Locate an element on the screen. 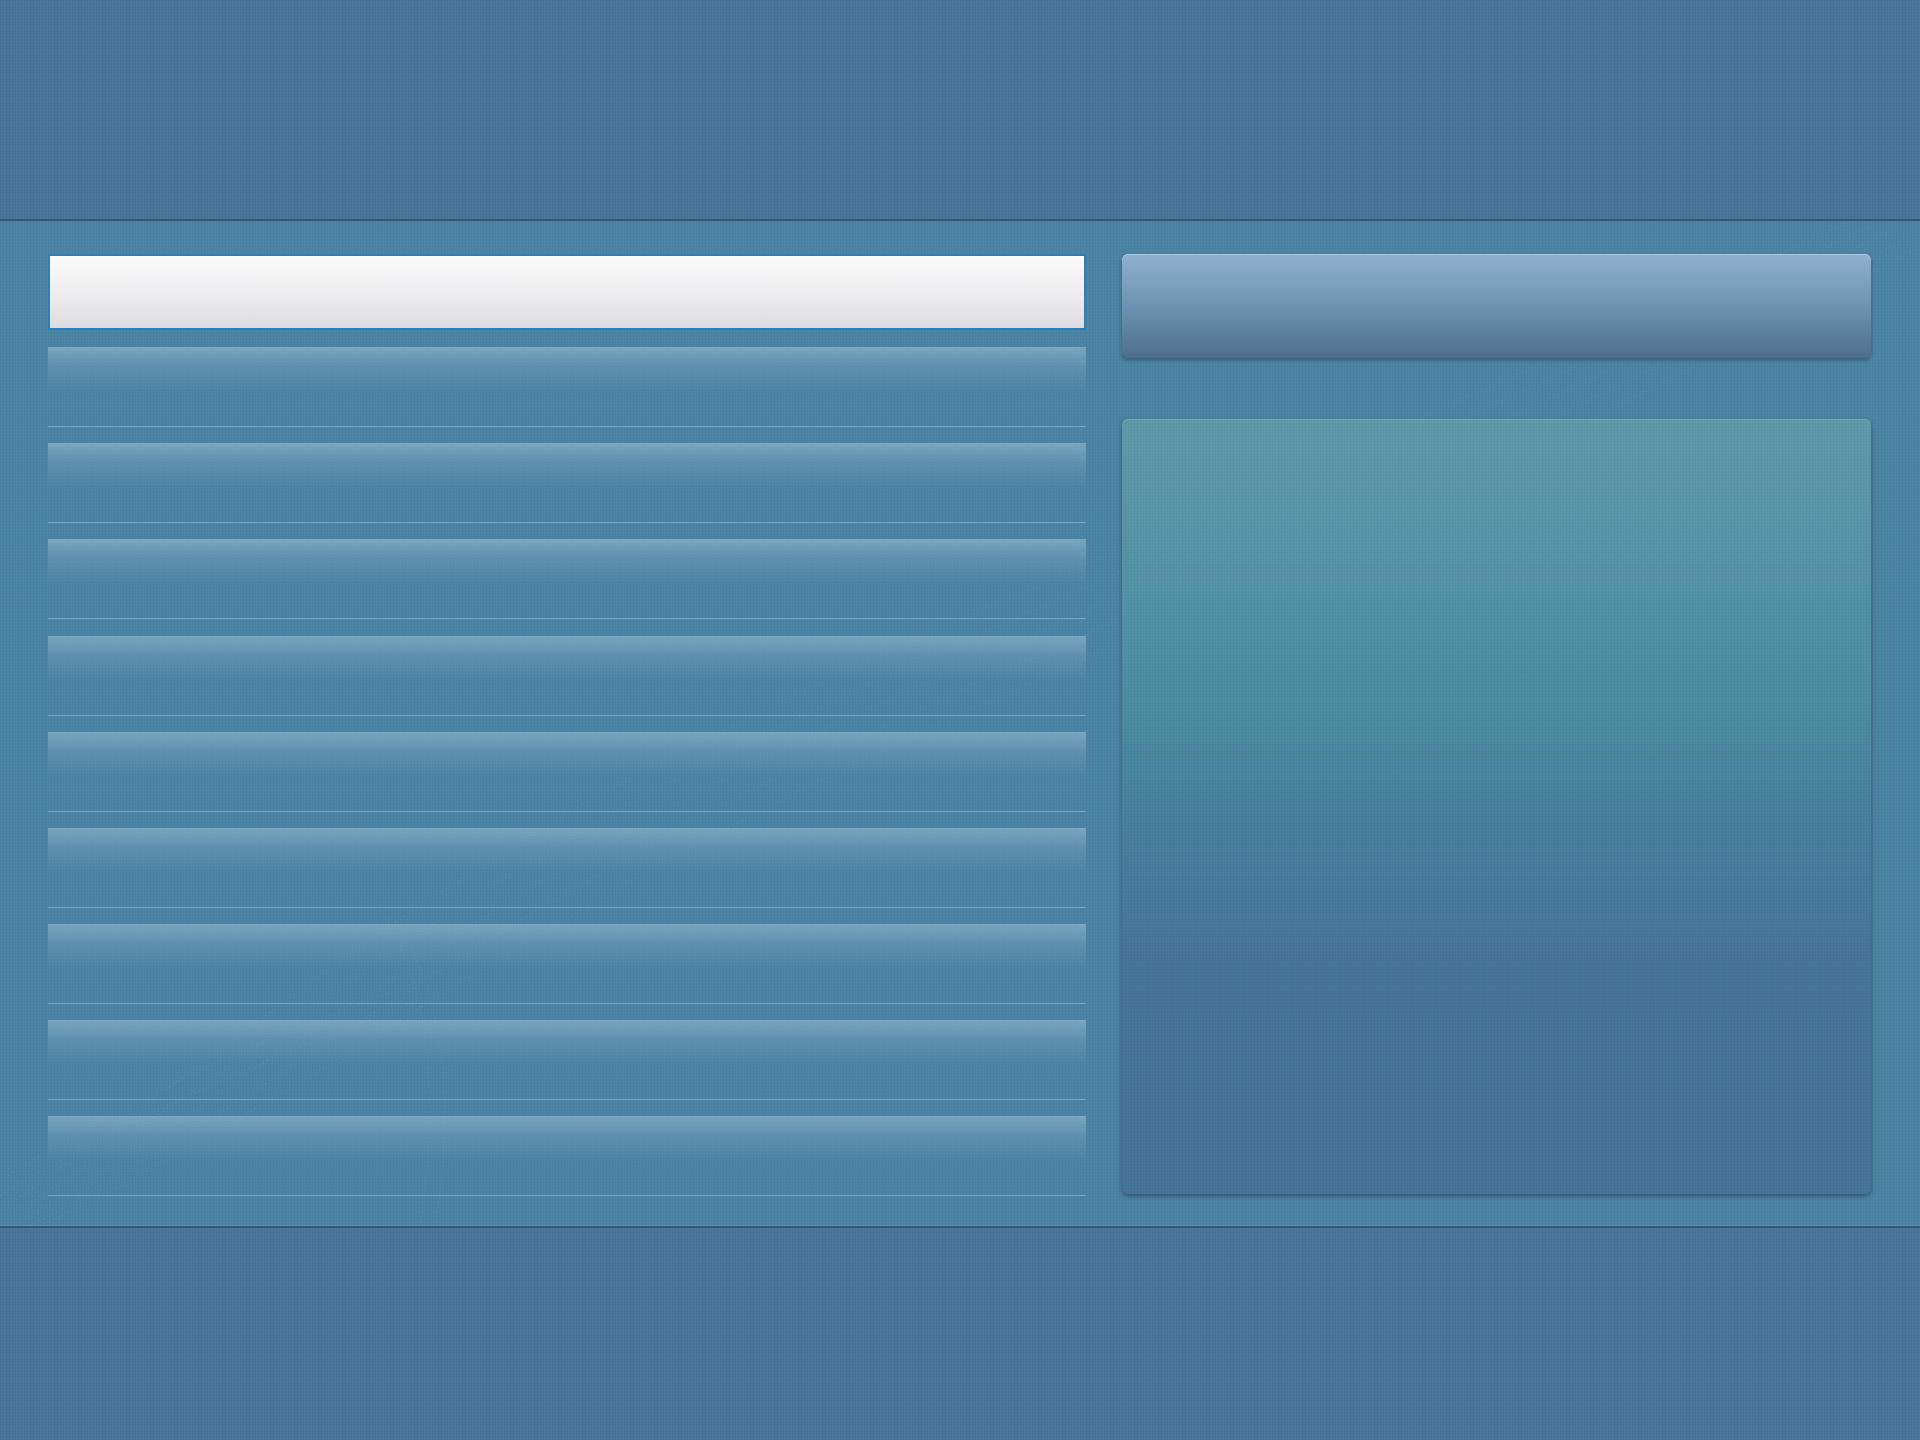  action-button is located at coordinates (1496, 306).